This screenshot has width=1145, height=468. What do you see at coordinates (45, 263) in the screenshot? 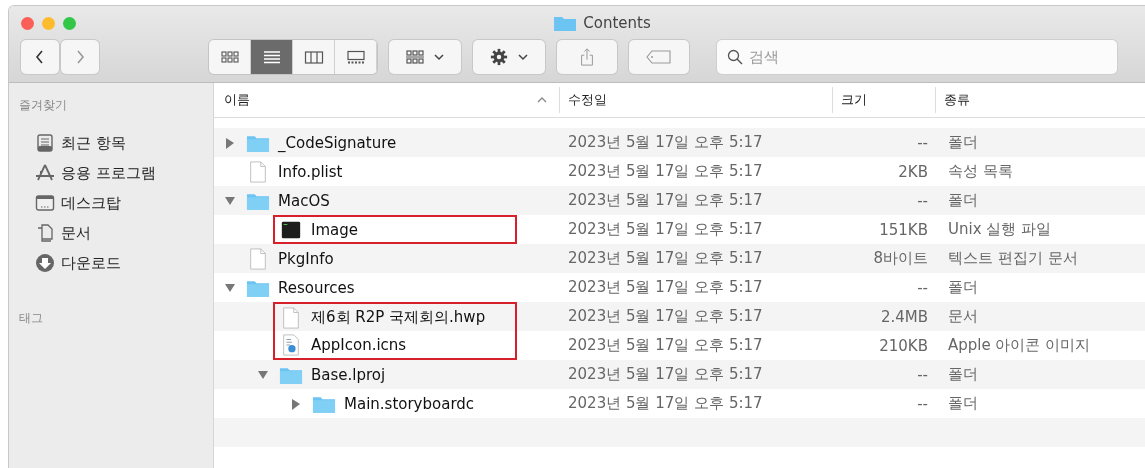
I see `download-icon` at bounding box center [45, 263].